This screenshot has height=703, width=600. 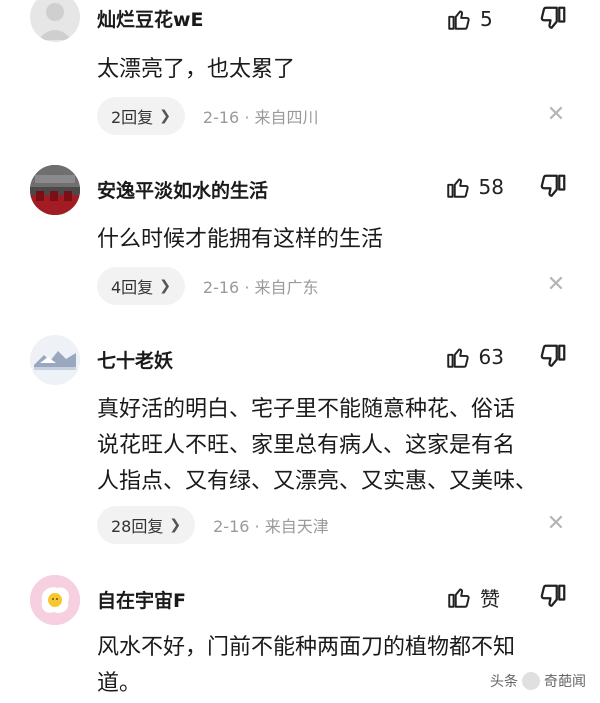 I want to click on snow-landscape-icon, so click(x=55, y=360).